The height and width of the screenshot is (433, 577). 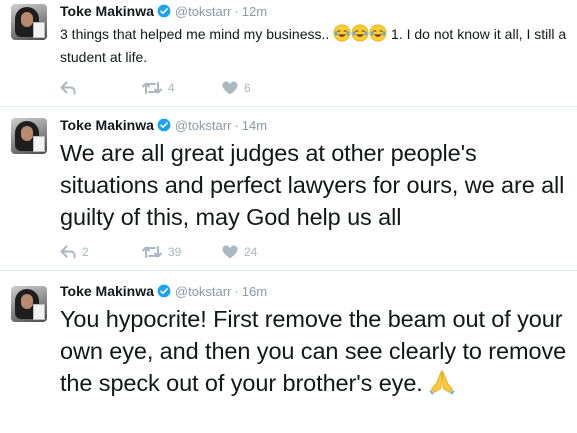 I want to click on tweet-header: Toke Makinwa @tokstarr · 14m, so click(x=163, y=125).